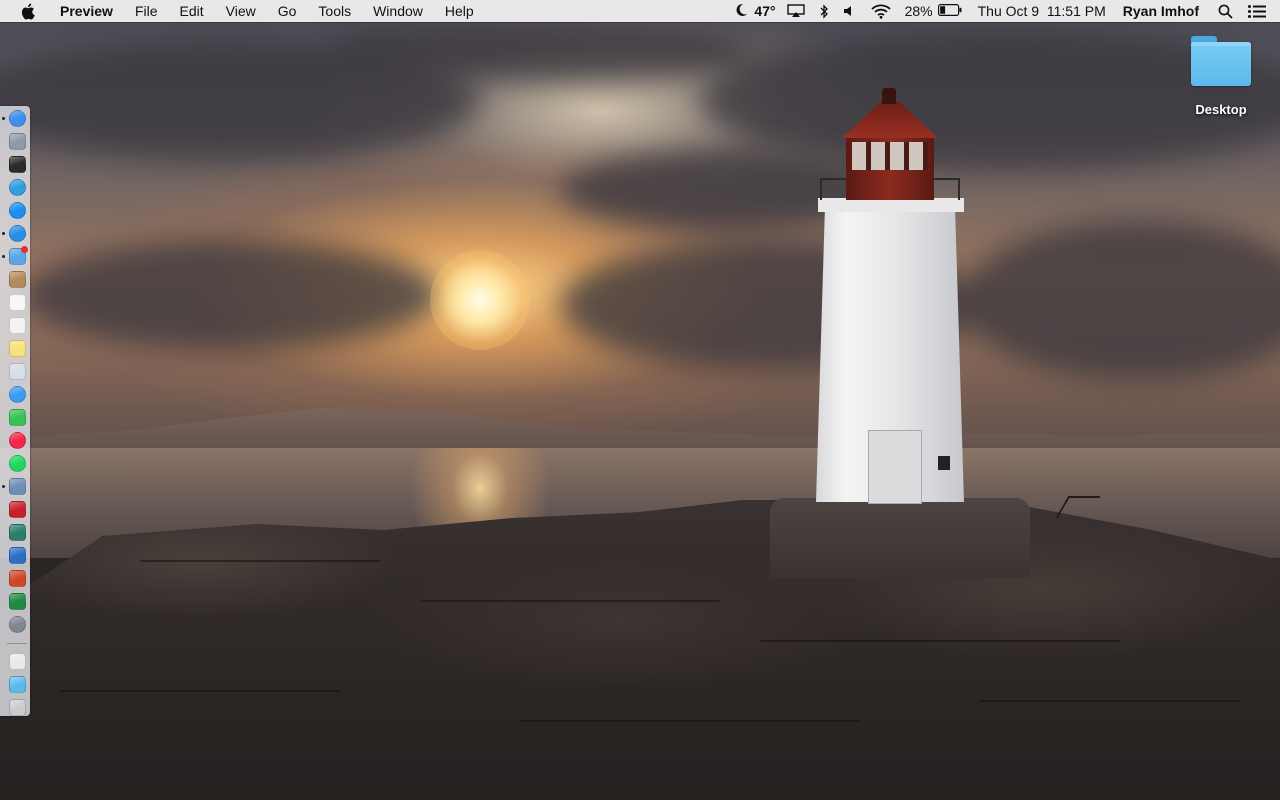  What do you see at coordinates (891, 205) in the screenshot?
I see `lighthouse-gallery` at bounding box center [891, 205].